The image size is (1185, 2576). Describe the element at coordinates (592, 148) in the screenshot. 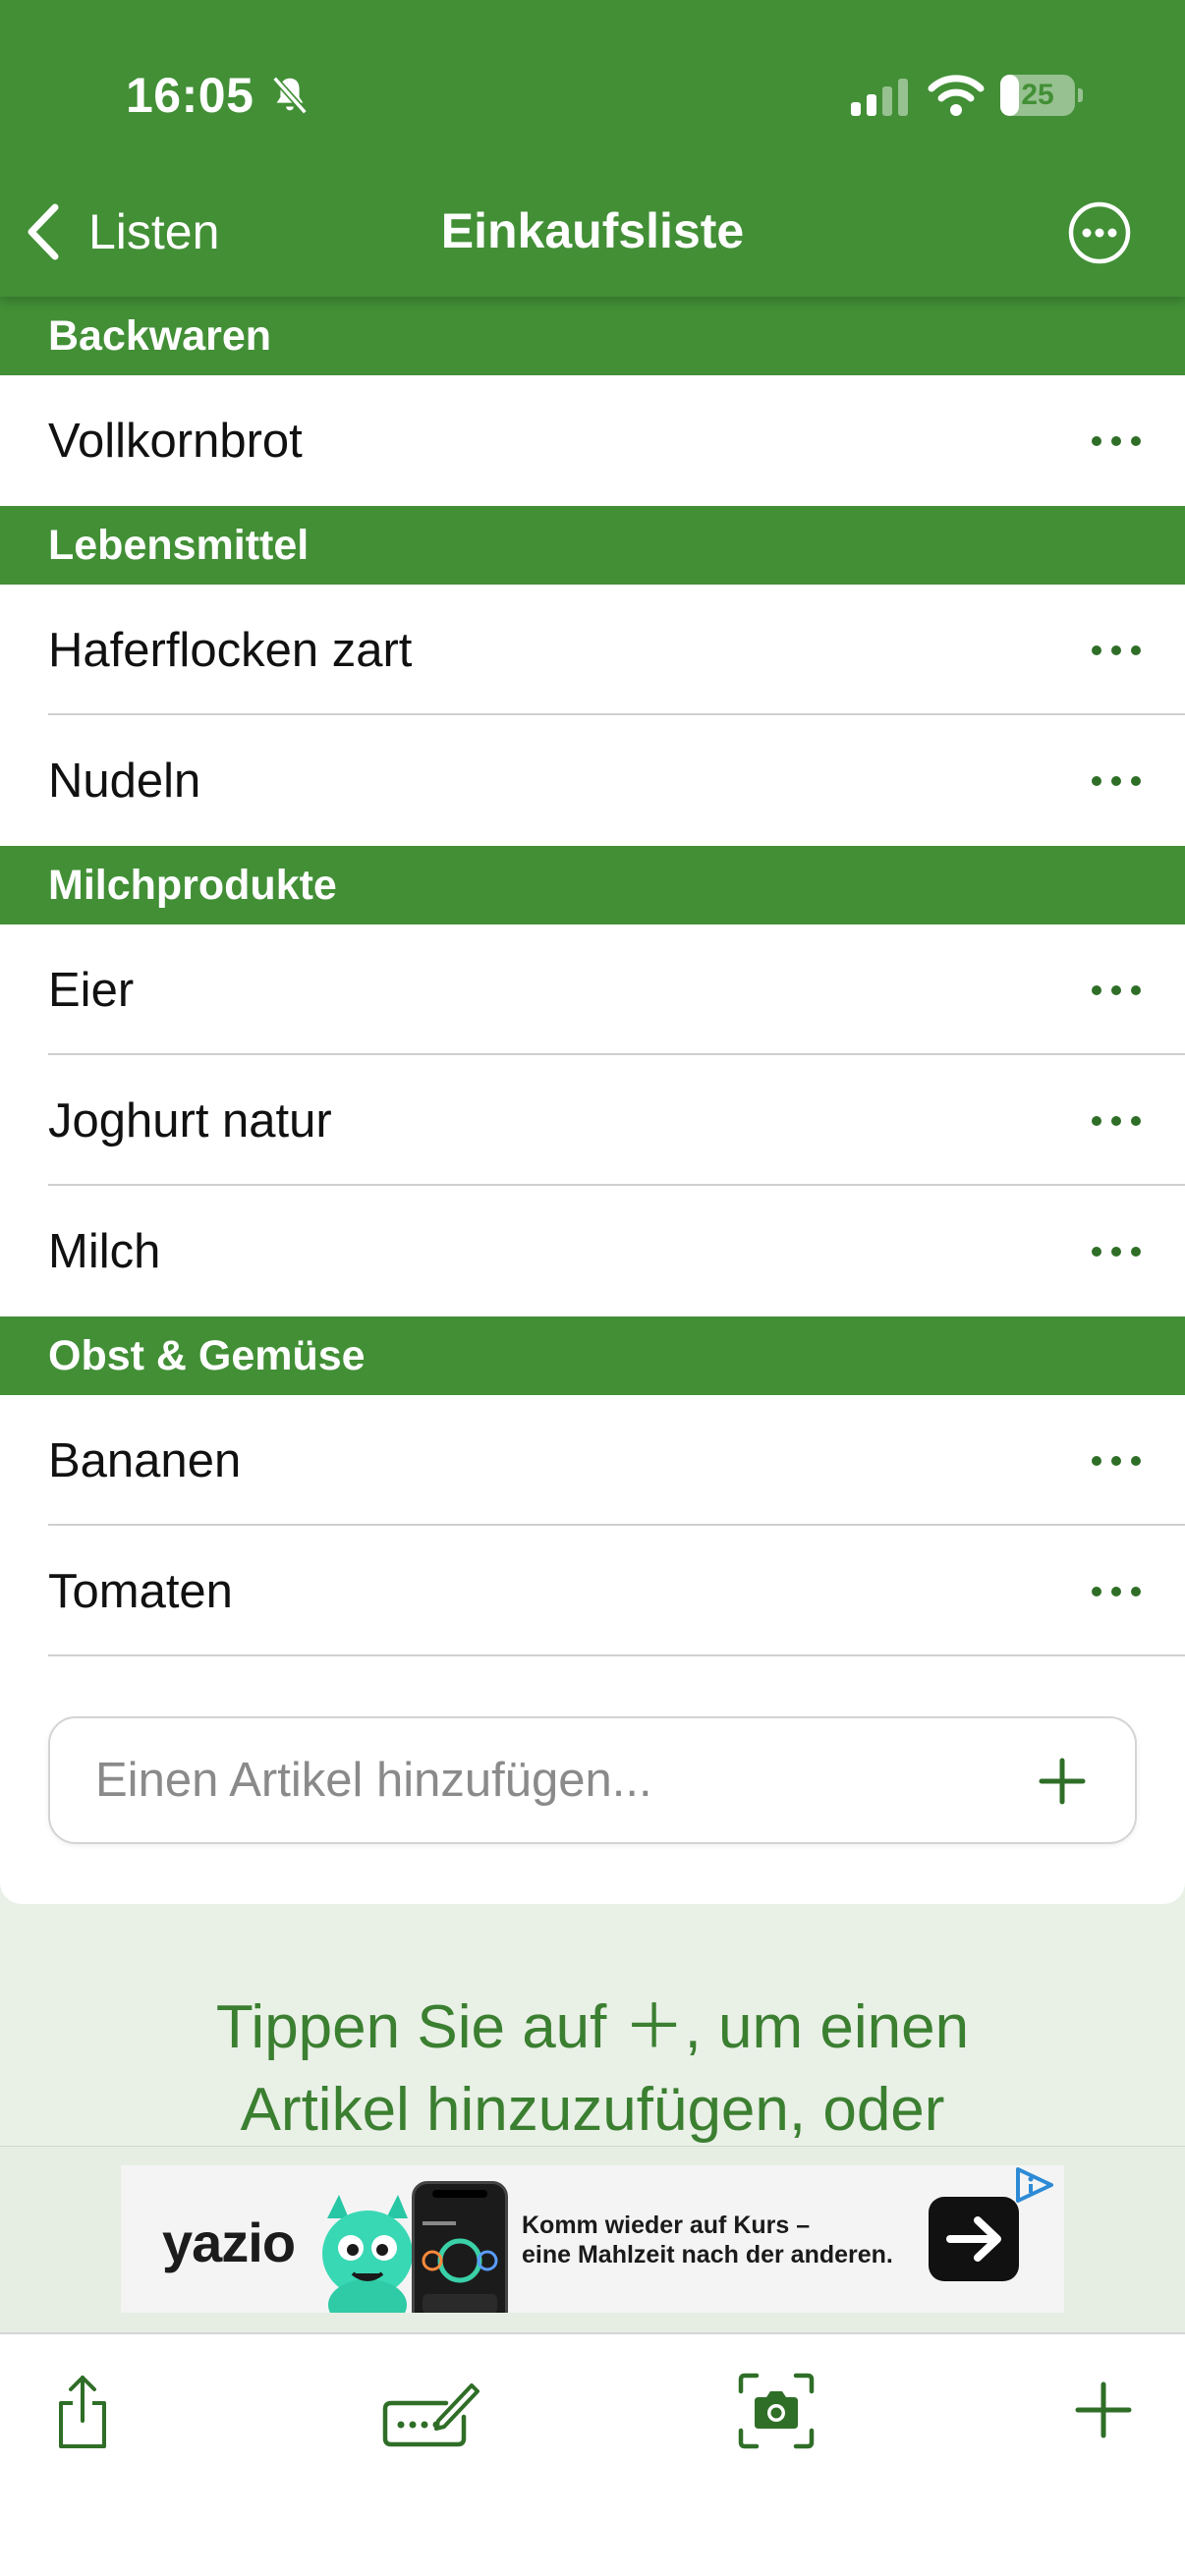

I see `navigation-header: 16:05 25 Listen Einkaufsliste` at that location.